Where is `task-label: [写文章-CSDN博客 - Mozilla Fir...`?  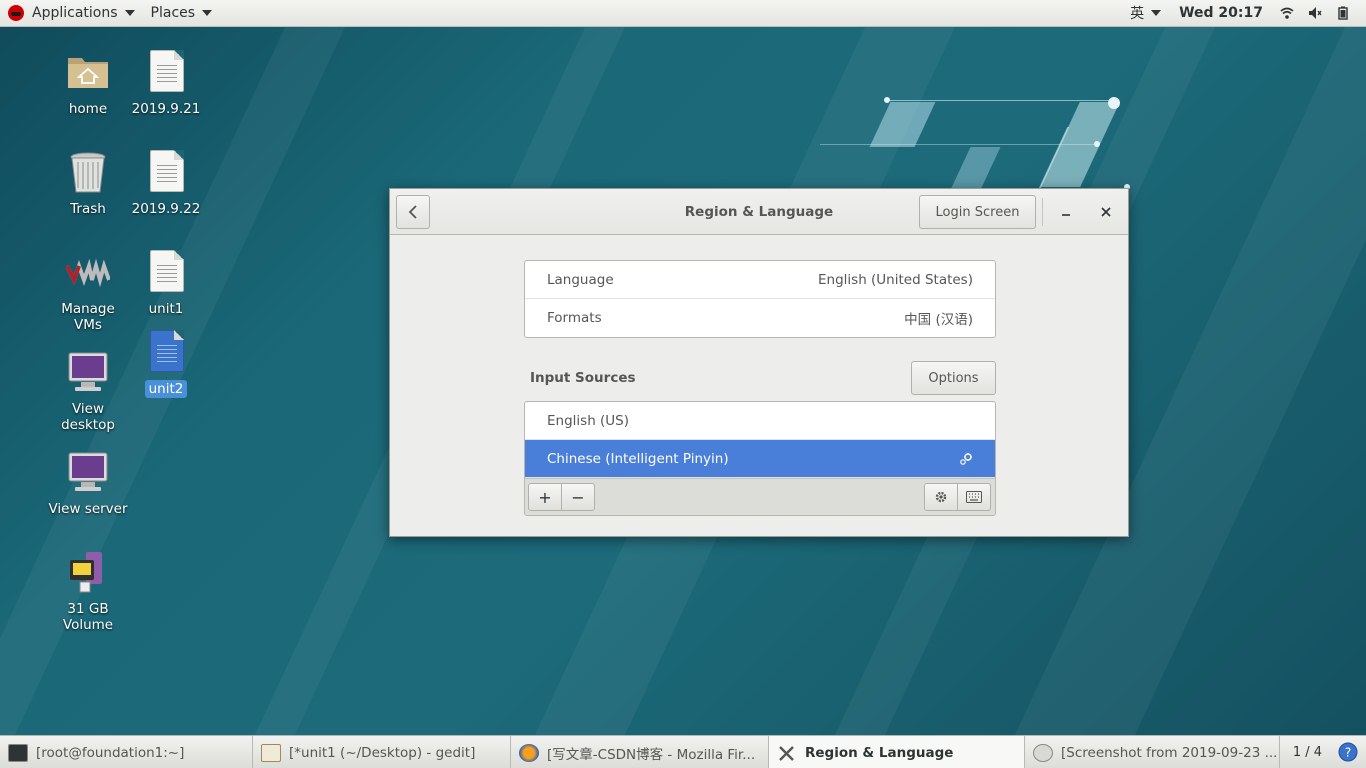
task-label: [写文章-CSDN博客 - Mozilla Fir... is located at coordinates (651, 754).